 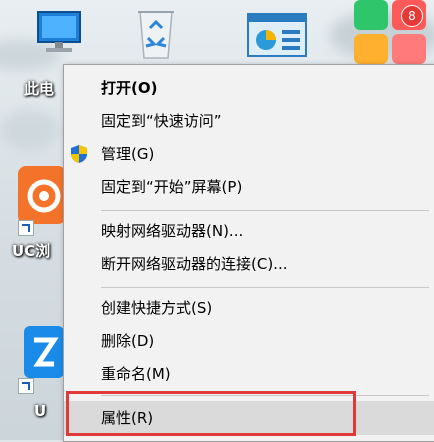 What do you see at coordinates (40, 411) in the screenshot?
I see `partial-label: U` at bounding box center [40, 411].